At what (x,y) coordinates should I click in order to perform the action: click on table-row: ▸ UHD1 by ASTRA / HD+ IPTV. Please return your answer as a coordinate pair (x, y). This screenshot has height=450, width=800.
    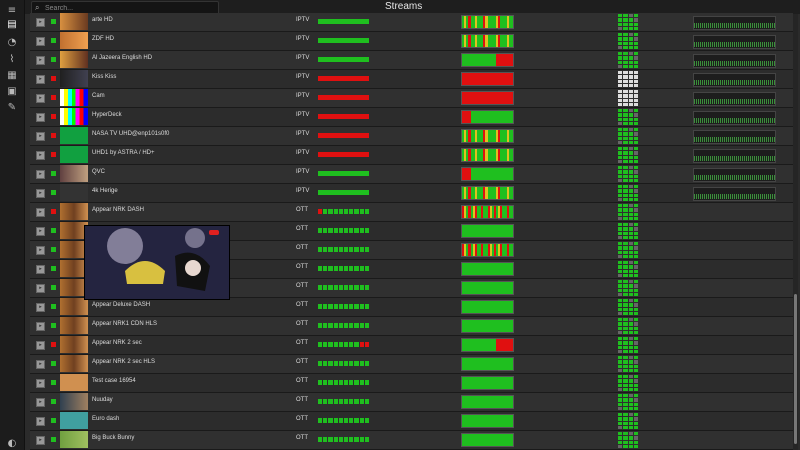
    Looking at the image, I should click on (411, 155).